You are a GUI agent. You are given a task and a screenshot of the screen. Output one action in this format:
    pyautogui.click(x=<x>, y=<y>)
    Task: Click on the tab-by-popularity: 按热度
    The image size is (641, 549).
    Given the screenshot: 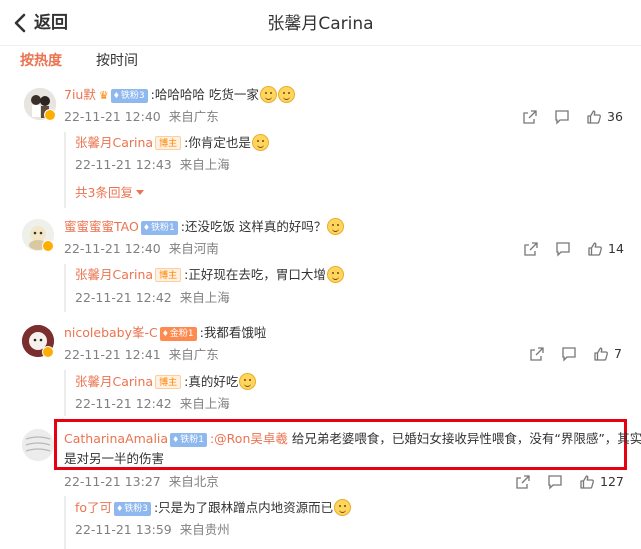 What is the action you would take?
    pyautogui.click(x=41, y=61)
    